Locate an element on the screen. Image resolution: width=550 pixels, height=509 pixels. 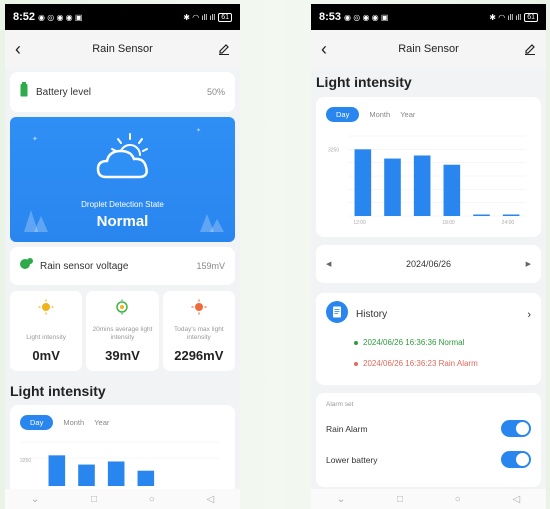
battery-icon is located at coordinates (24, 92).